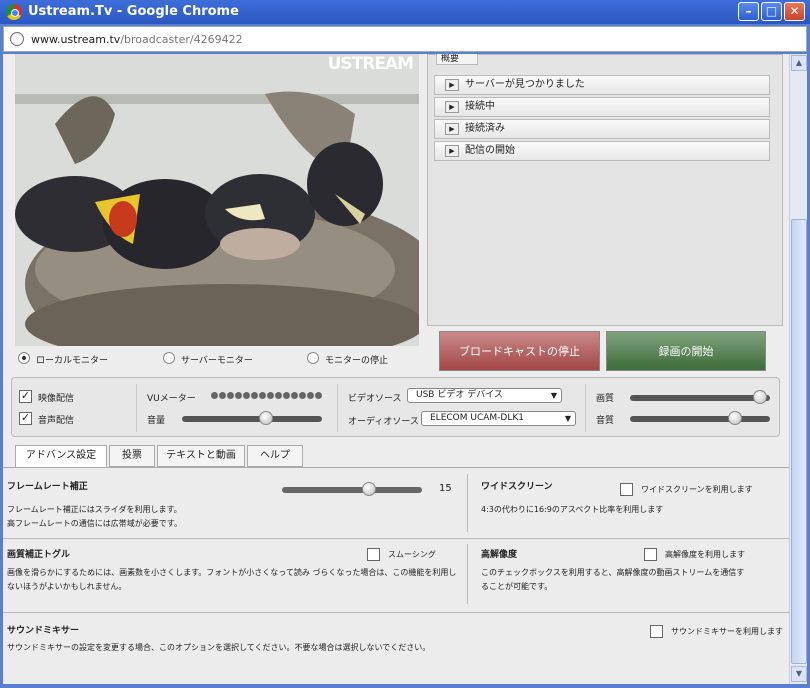 This screenshot has width=810, height=688. Describe the element at coordinates (572, 509) in the screenshot. I see `widescreen-desc: 4:3の代わりに16:9のアスペクト比率を利用します` at that location.